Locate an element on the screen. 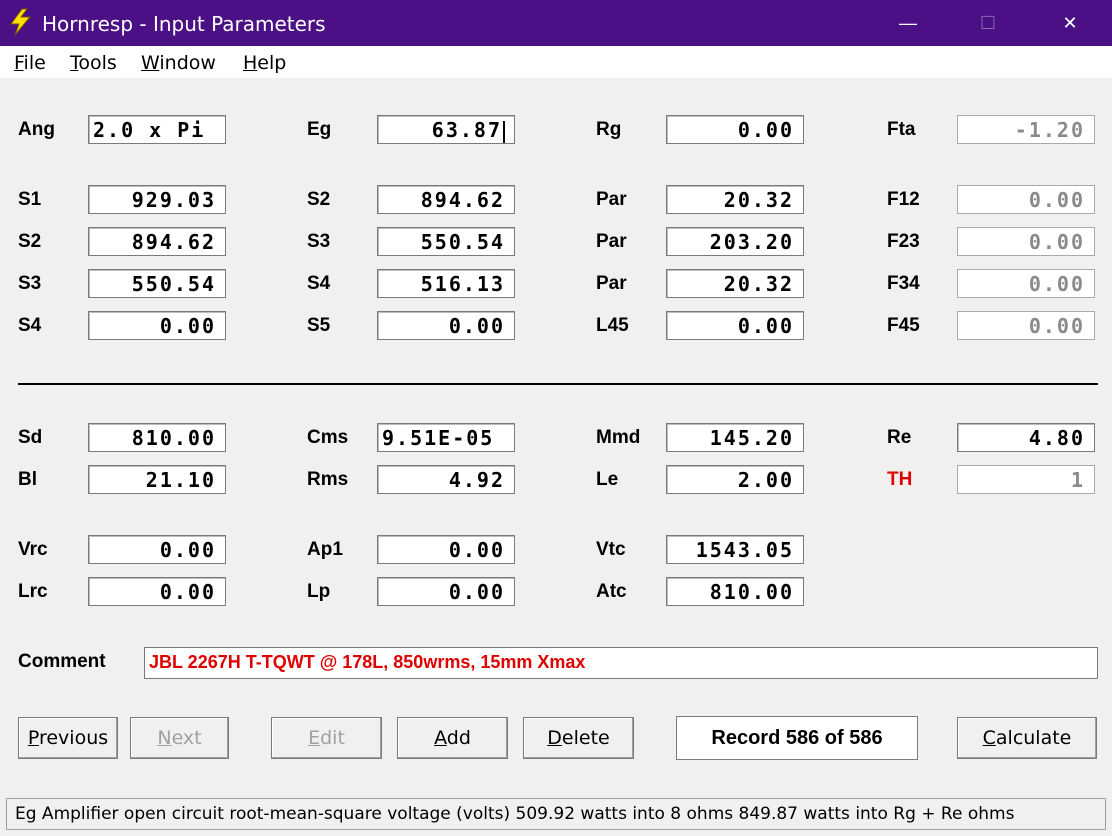 The height and width of the screenshot is (836, 1112). vtc-label: Vtc is located at coordinates (611, 549).